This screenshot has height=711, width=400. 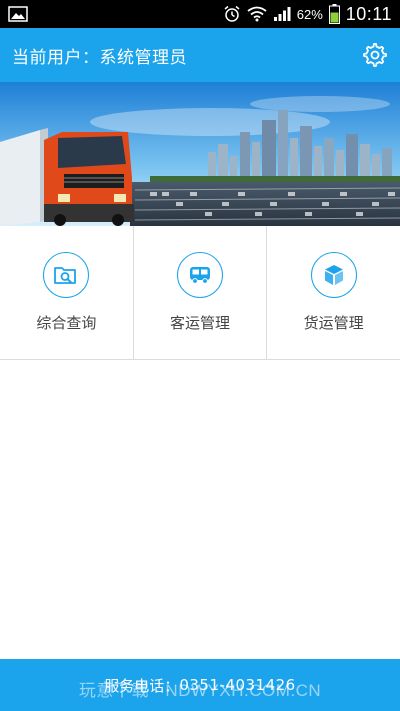 What do you see at coordinates (200, 323) in the screenshot?
I see `menu-label-passenger-transport: 客运管理` at bounding box center [200, 323].